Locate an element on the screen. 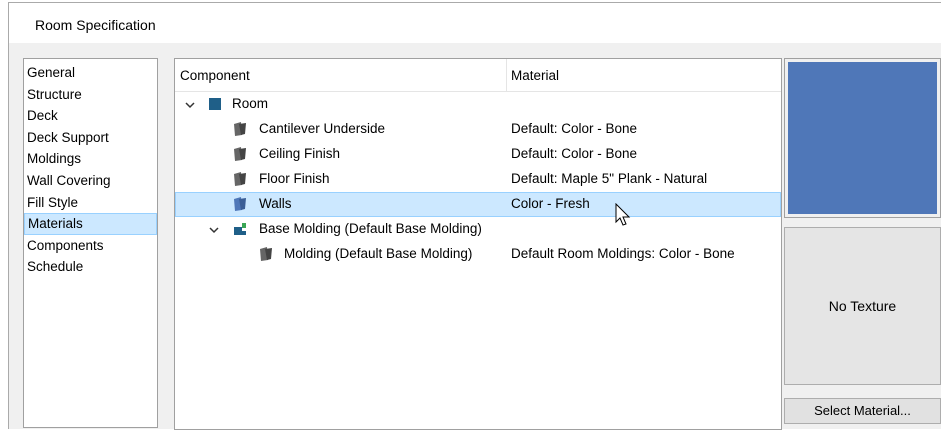  tree-row-base-molding: Base Molding (Default Base Molding) is located at coordinates (478, 229).